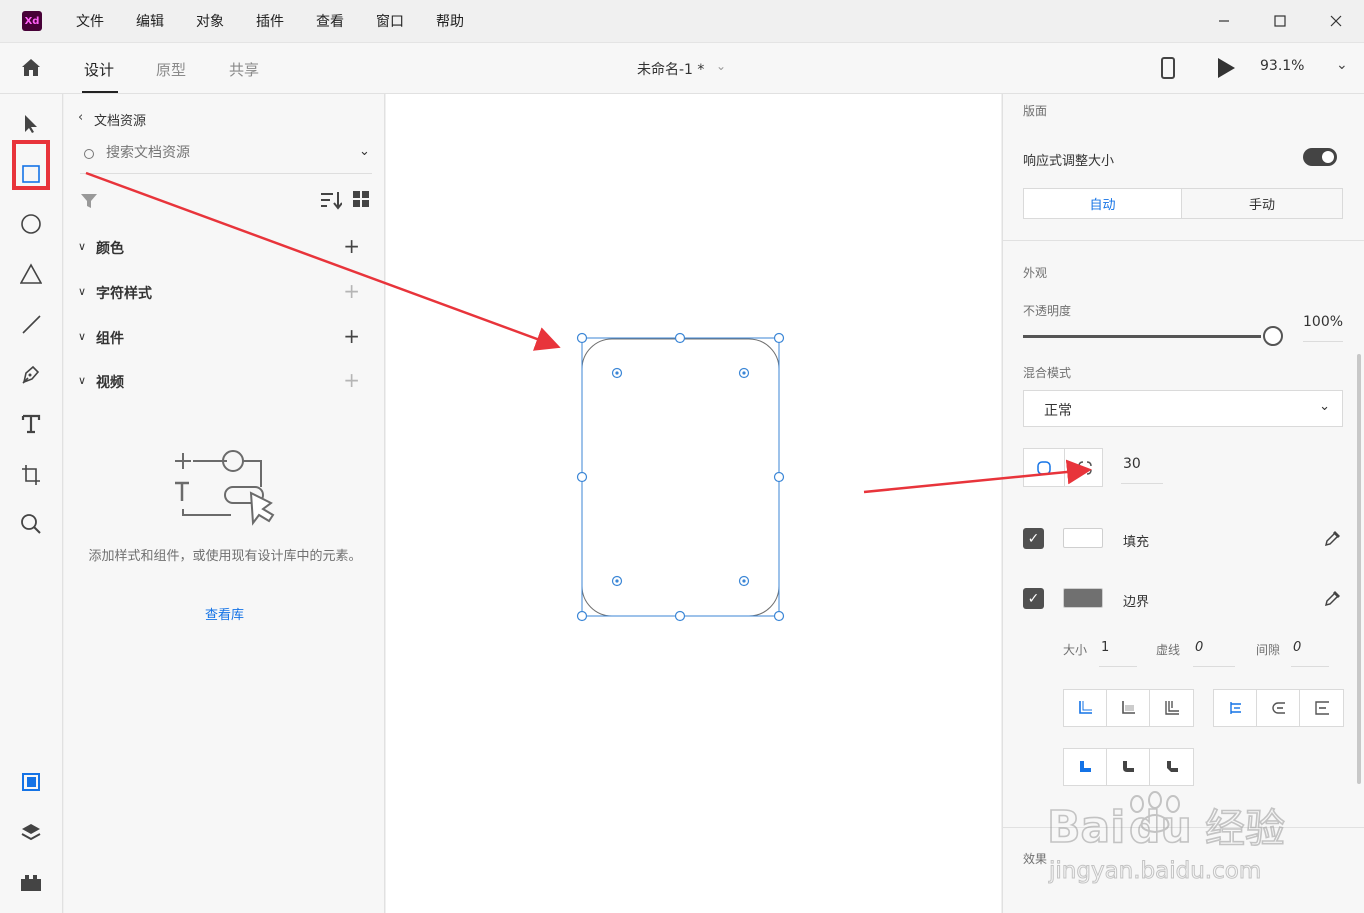 This screenshot has height=913, width=1364. I want to click on watermark-cn: 经验, so click(1245, 829).